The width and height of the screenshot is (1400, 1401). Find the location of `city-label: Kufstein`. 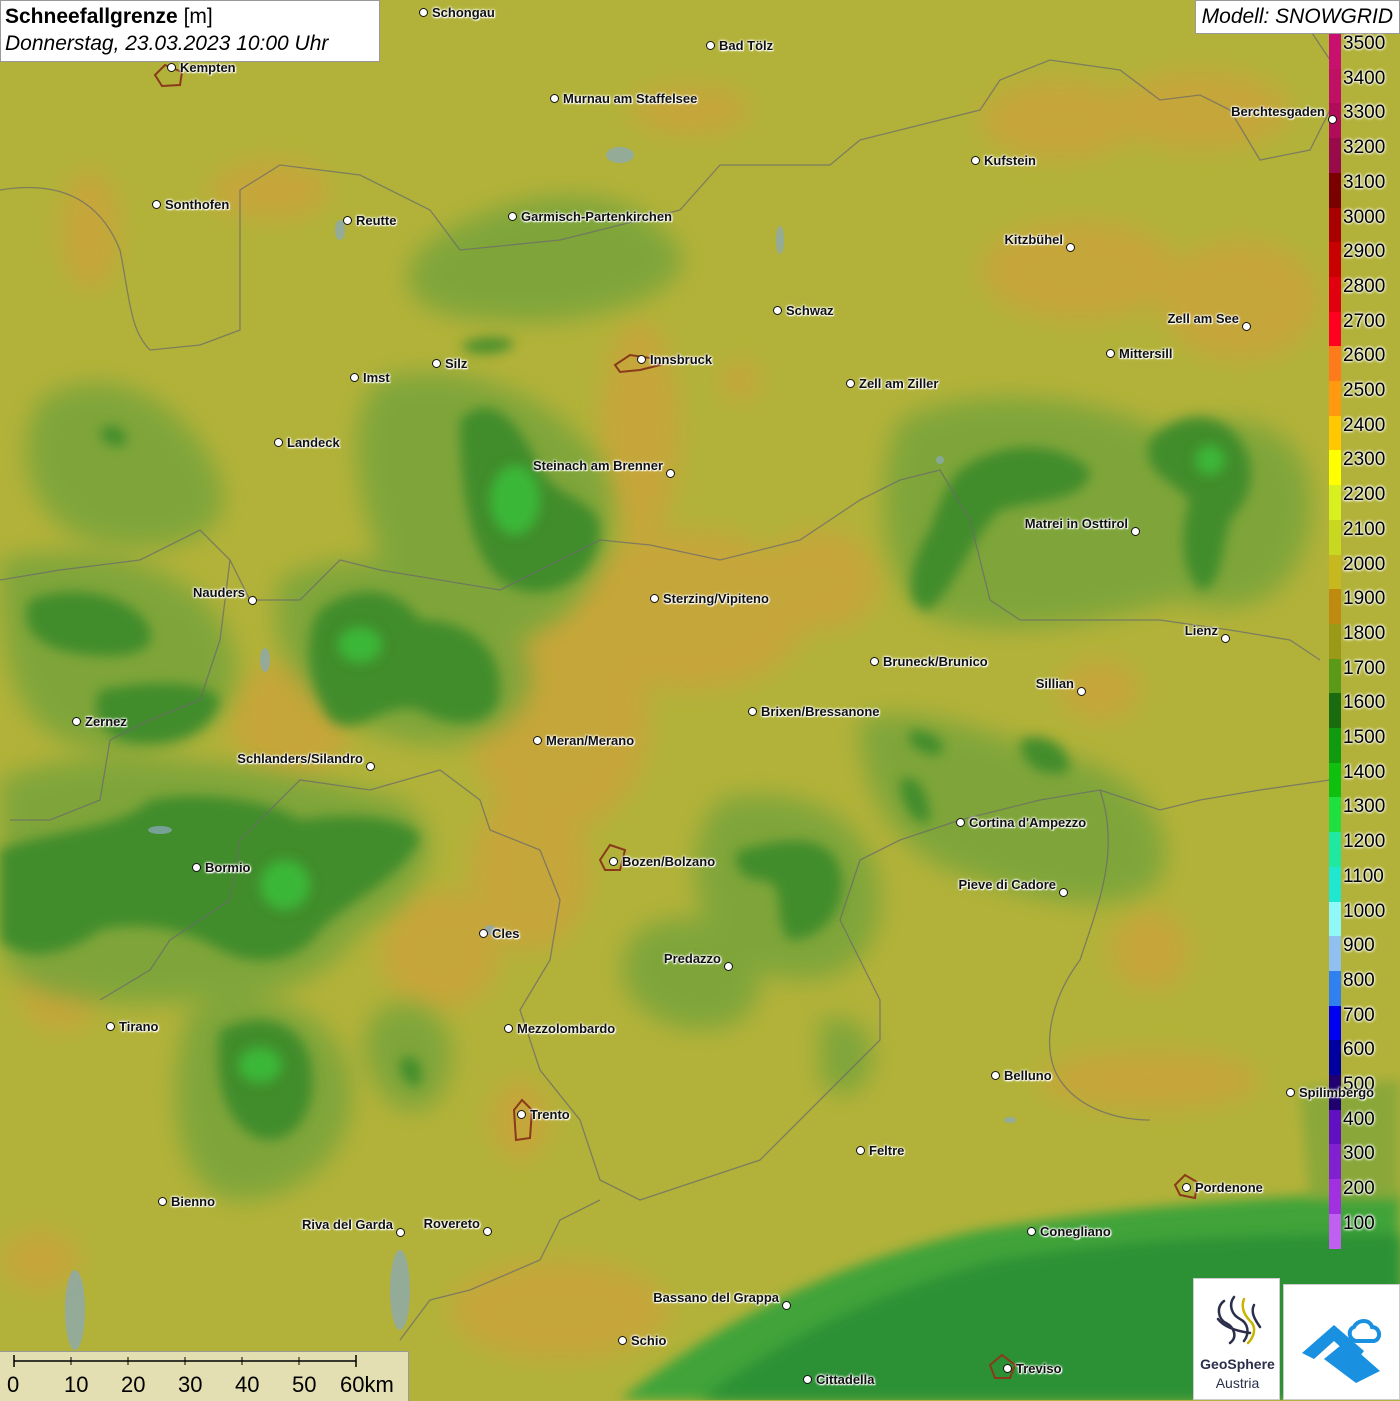

city-label: Kufstein is located at coordinates (1010, 160).